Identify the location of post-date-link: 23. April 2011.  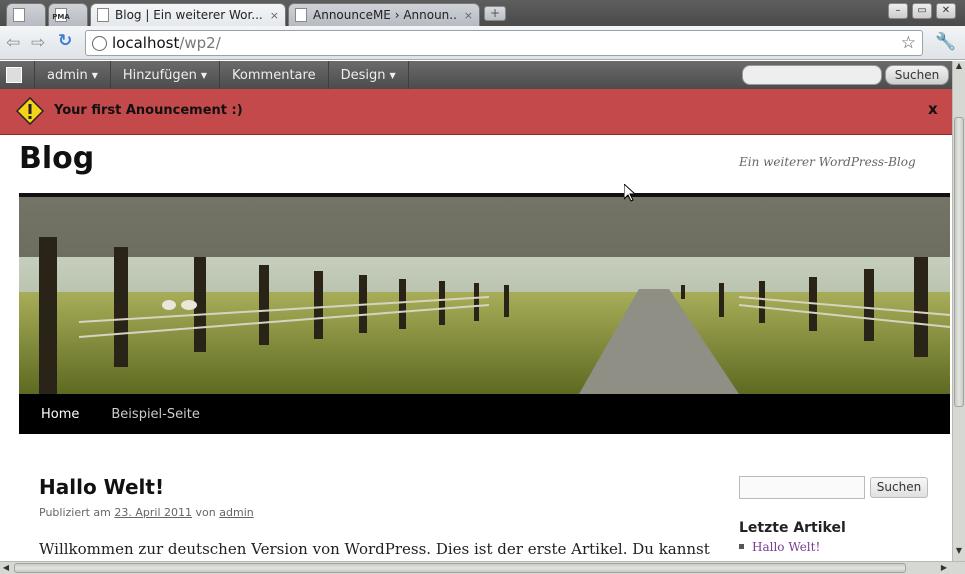
(153, 512).